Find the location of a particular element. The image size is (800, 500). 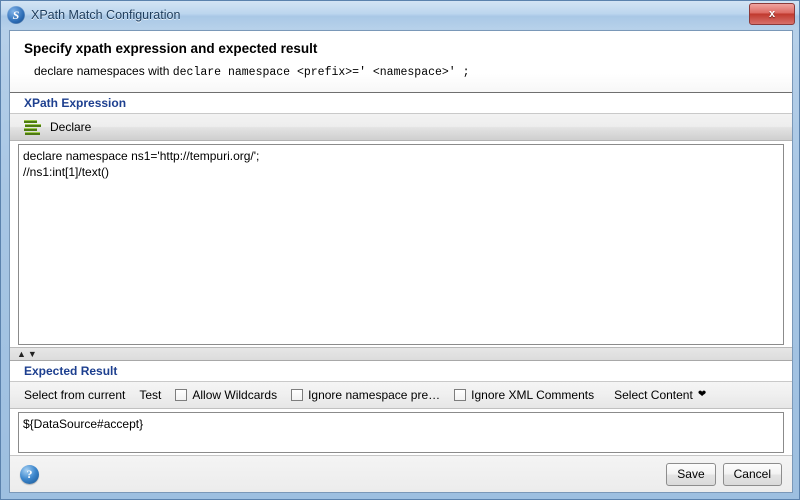

stacked-layers-icon is located at coordinates (32, 127).